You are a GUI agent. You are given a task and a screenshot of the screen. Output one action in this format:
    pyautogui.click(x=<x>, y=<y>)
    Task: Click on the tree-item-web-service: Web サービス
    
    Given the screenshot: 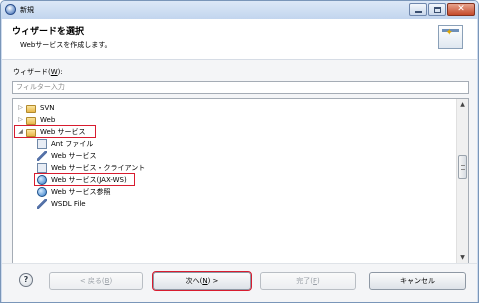 What is the action you would take?
    pyautogui.click(x=234, y=156)
    